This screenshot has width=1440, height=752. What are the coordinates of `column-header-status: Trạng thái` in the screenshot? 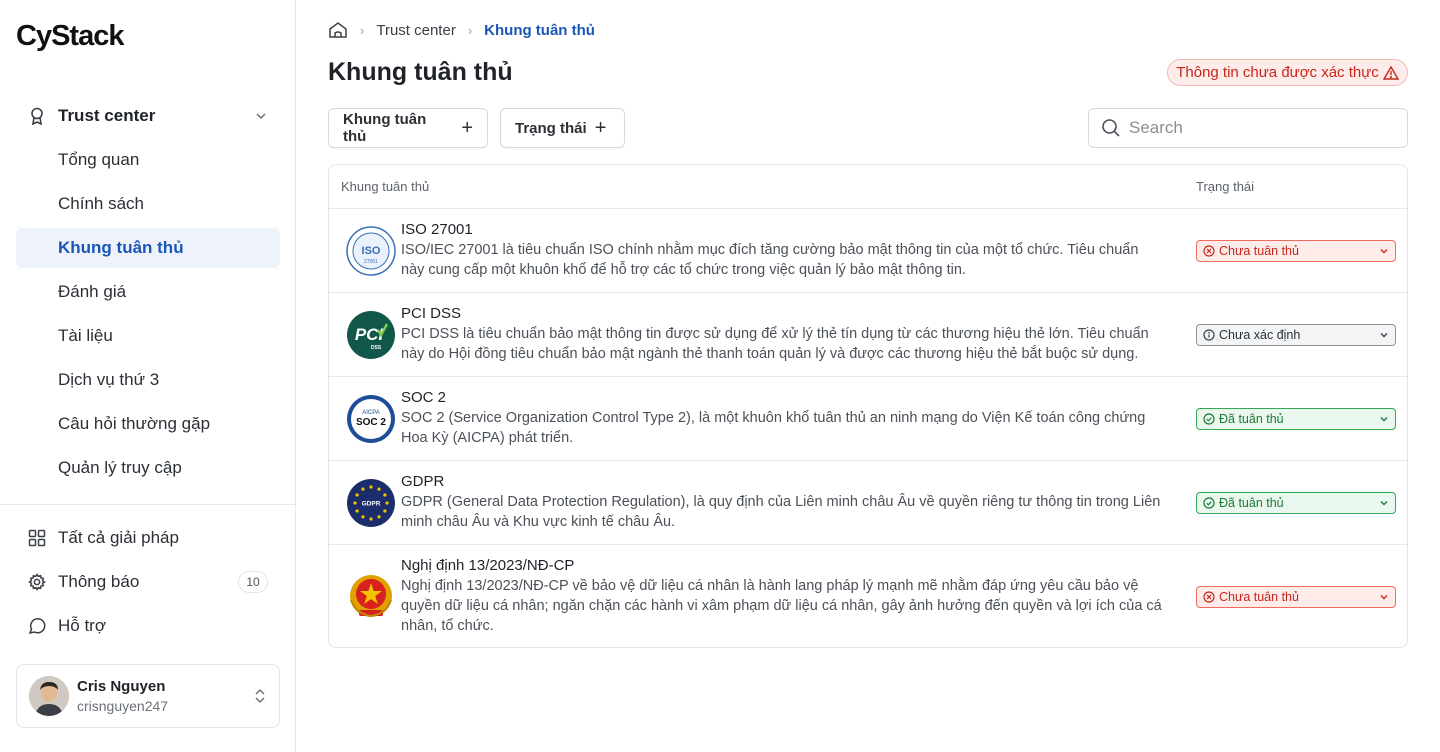 It's located at (1225, 186).